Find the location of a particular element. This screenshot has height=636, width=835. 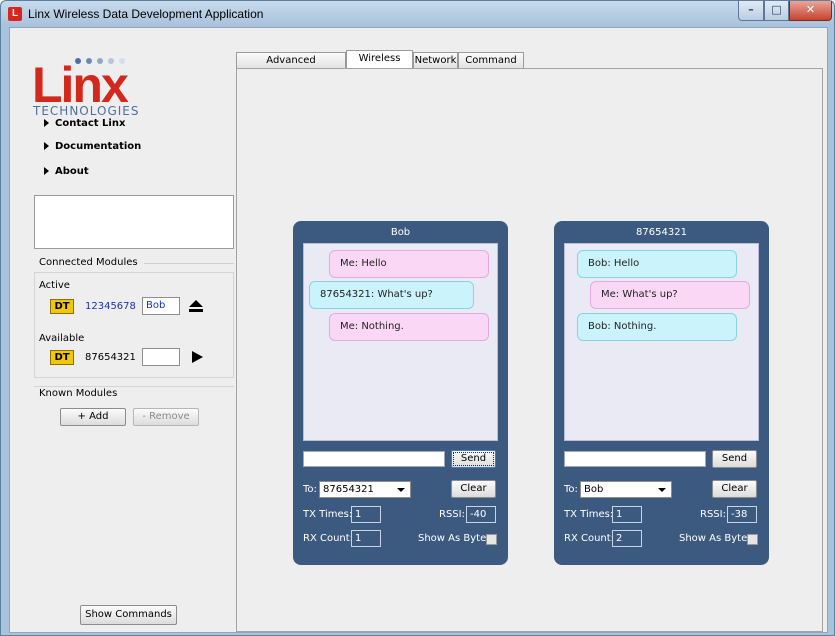

about-link: About is located at coordinates (66, 171).